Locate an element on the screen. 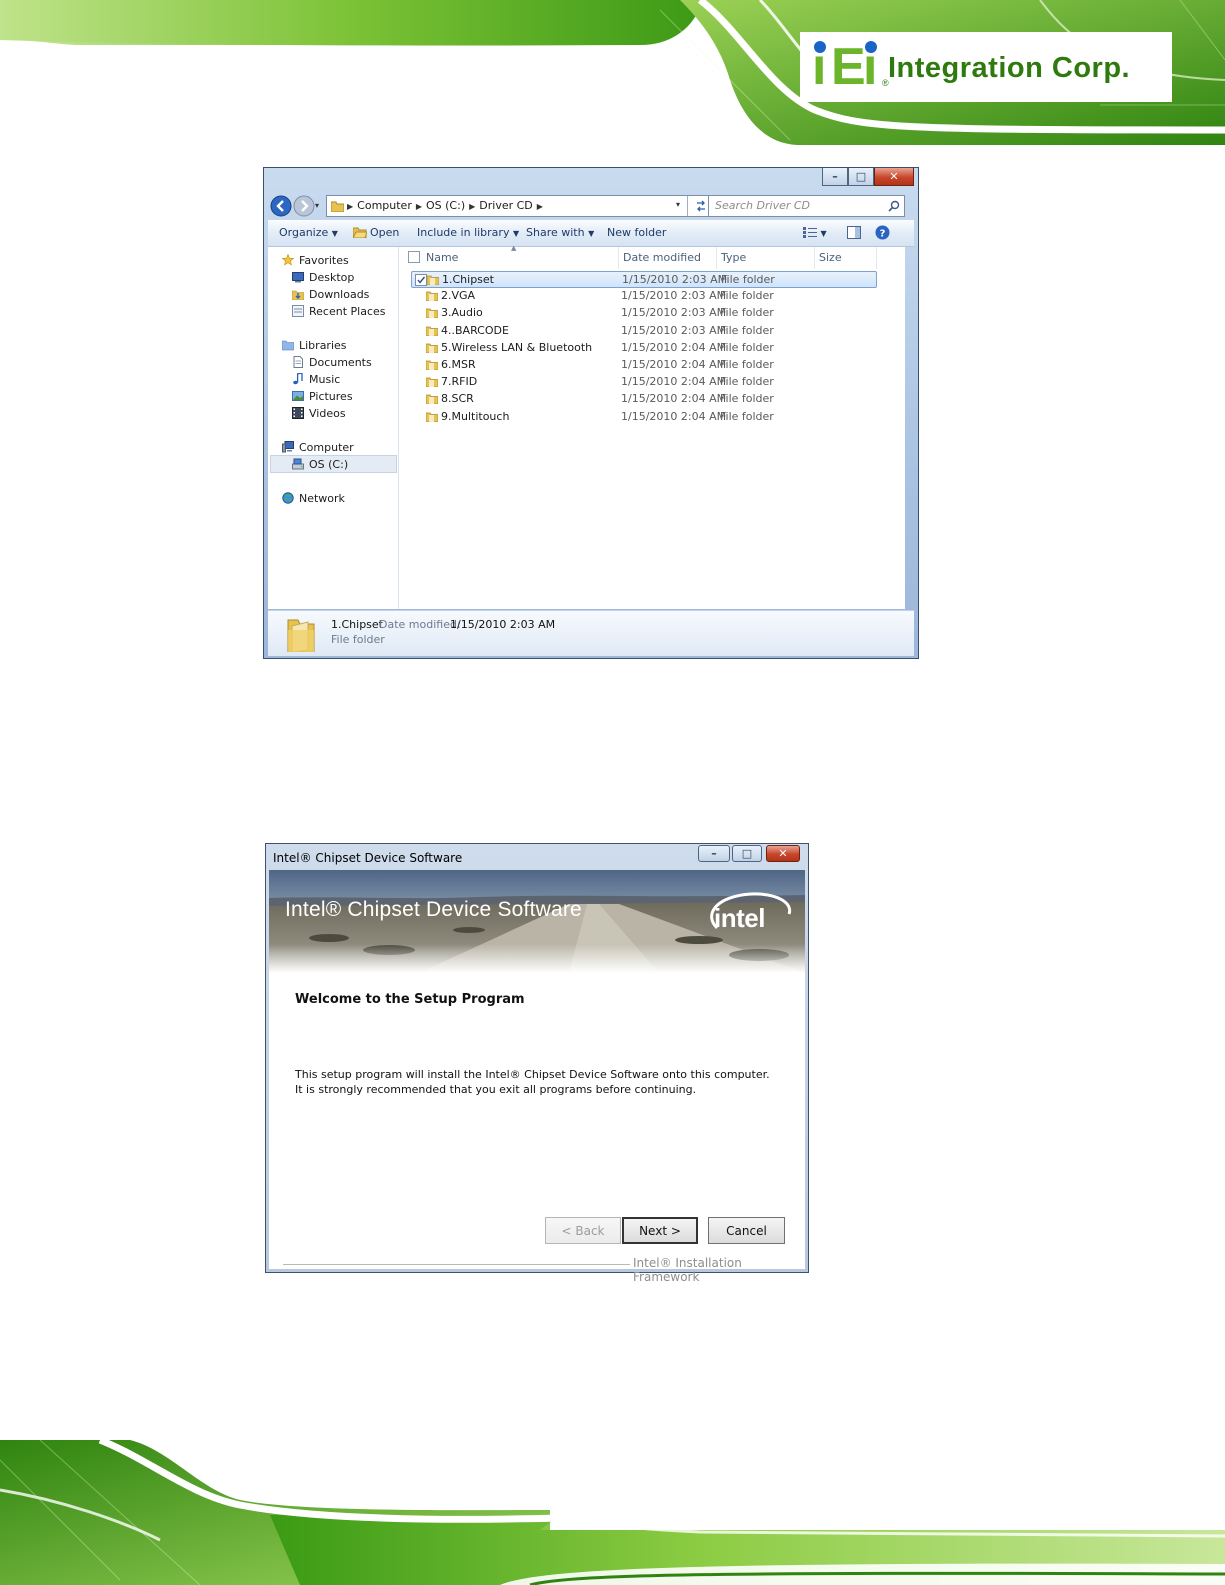 Image resolution: width=1225 pixels, height=1585 pixels. breadcrumb-os-c: OS (C:) is located at coordinates (445, 205).